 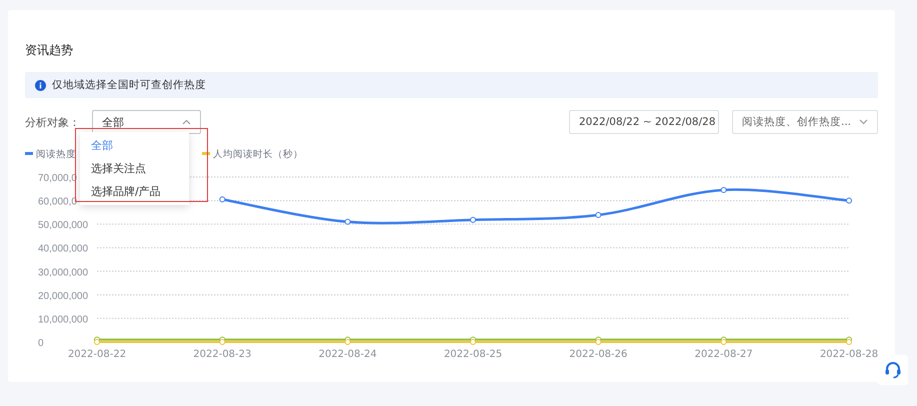 I want to click on y-axis-label: 0, so click(x=41, y=343).